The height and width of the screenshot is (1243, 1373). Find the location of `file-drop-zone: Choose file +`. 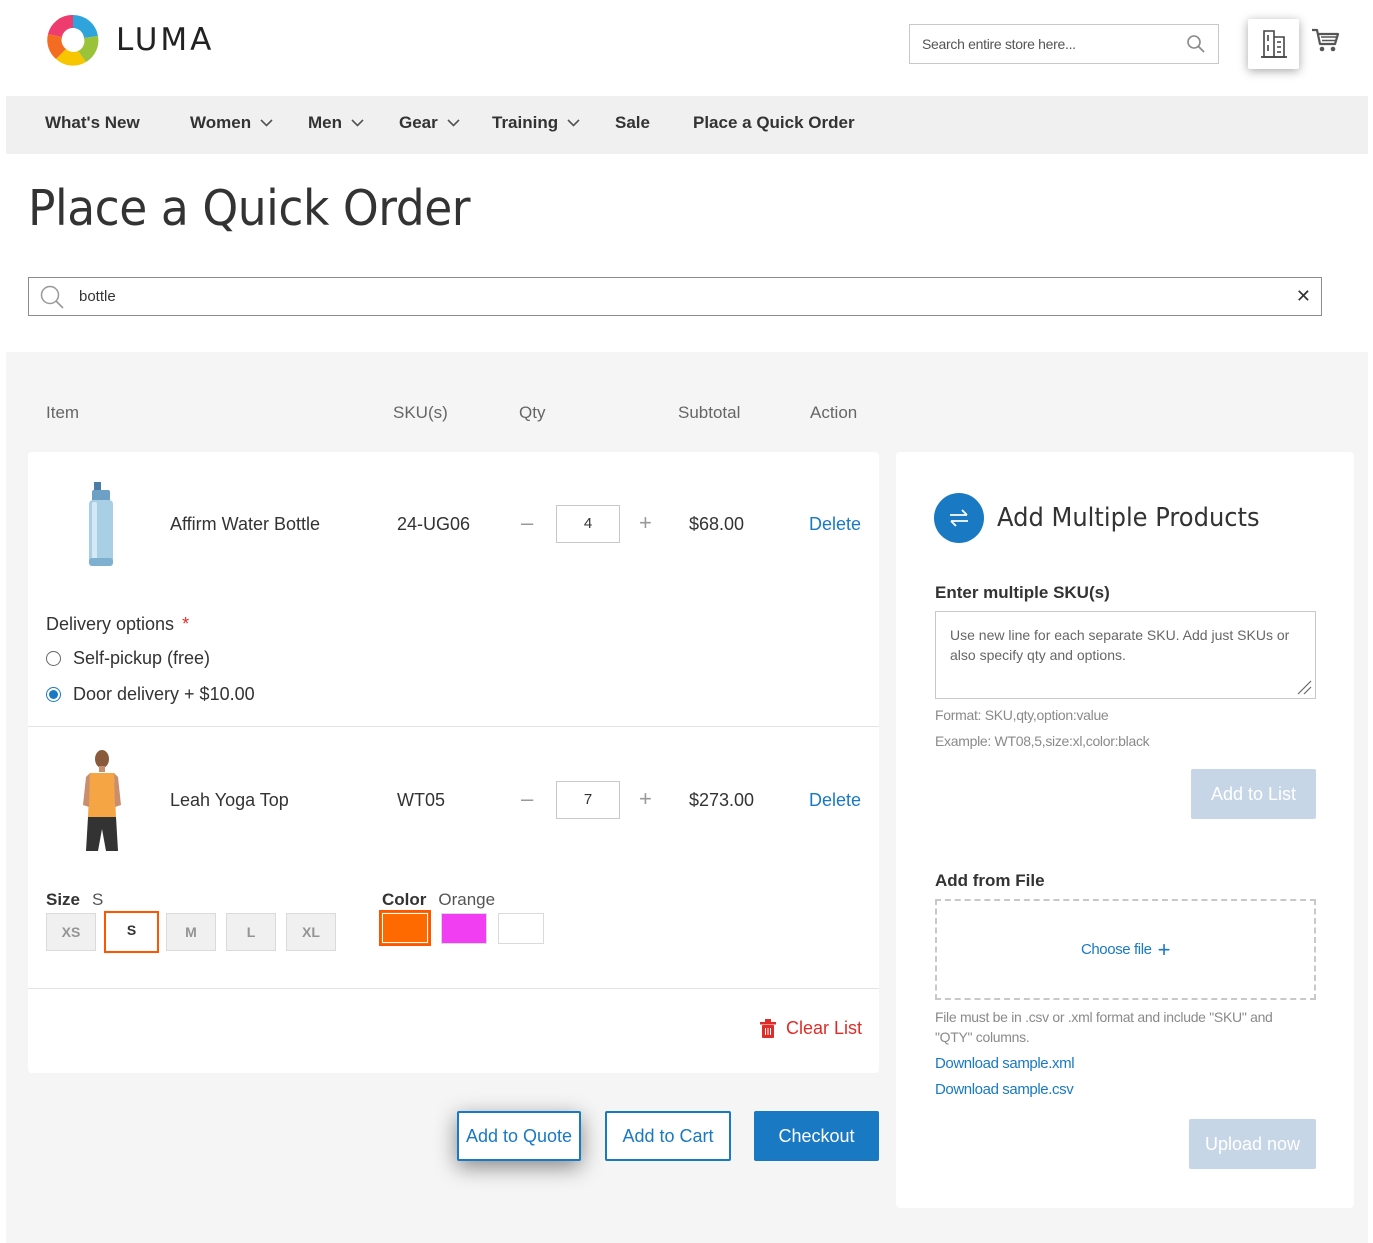

file-drop-zone: Choose file + is located at coordinates (1125, 949).